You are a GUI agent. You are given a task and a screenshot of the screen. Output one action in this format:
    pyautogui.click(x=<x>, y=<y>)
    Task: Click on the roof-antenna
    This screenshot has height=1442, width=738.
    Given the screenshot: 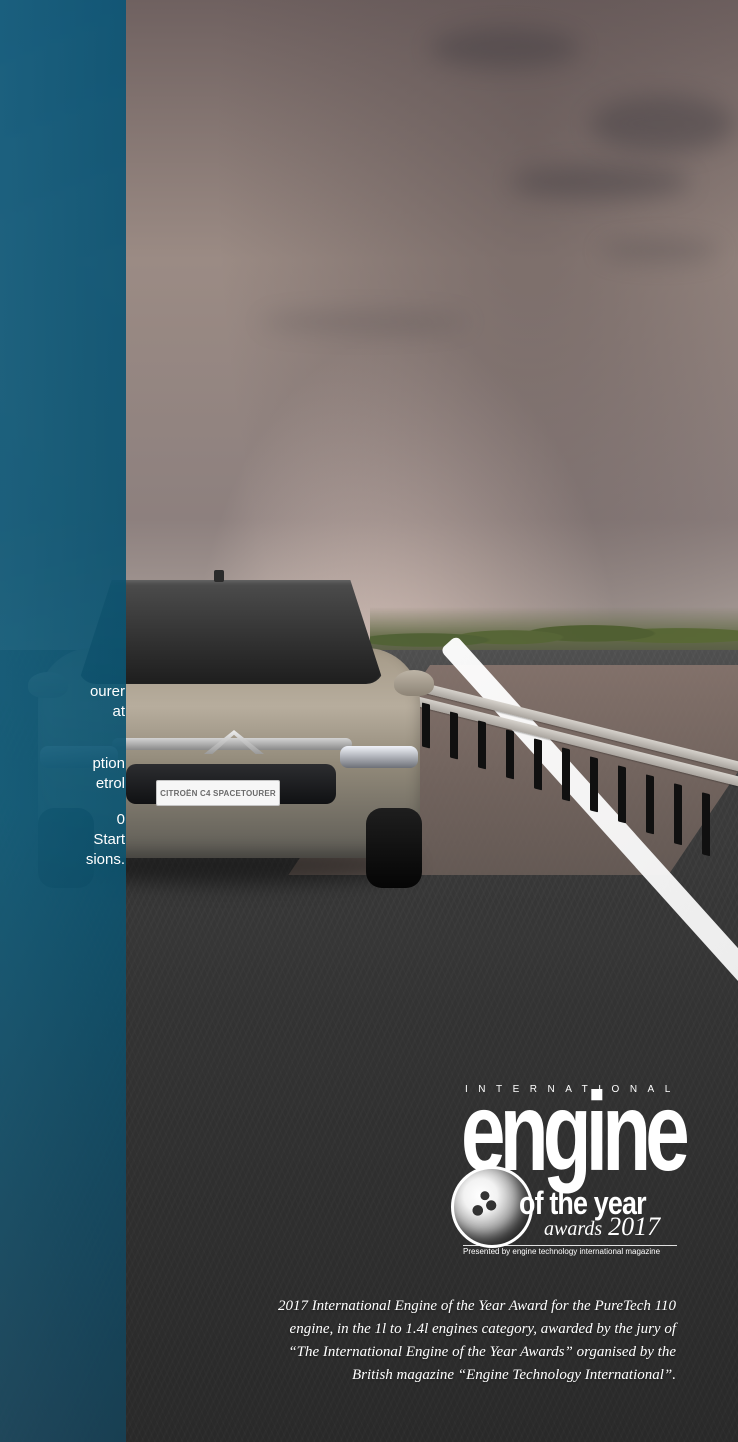 What is the action you would take?
    pyautogui.click(x=219, y=576)
    